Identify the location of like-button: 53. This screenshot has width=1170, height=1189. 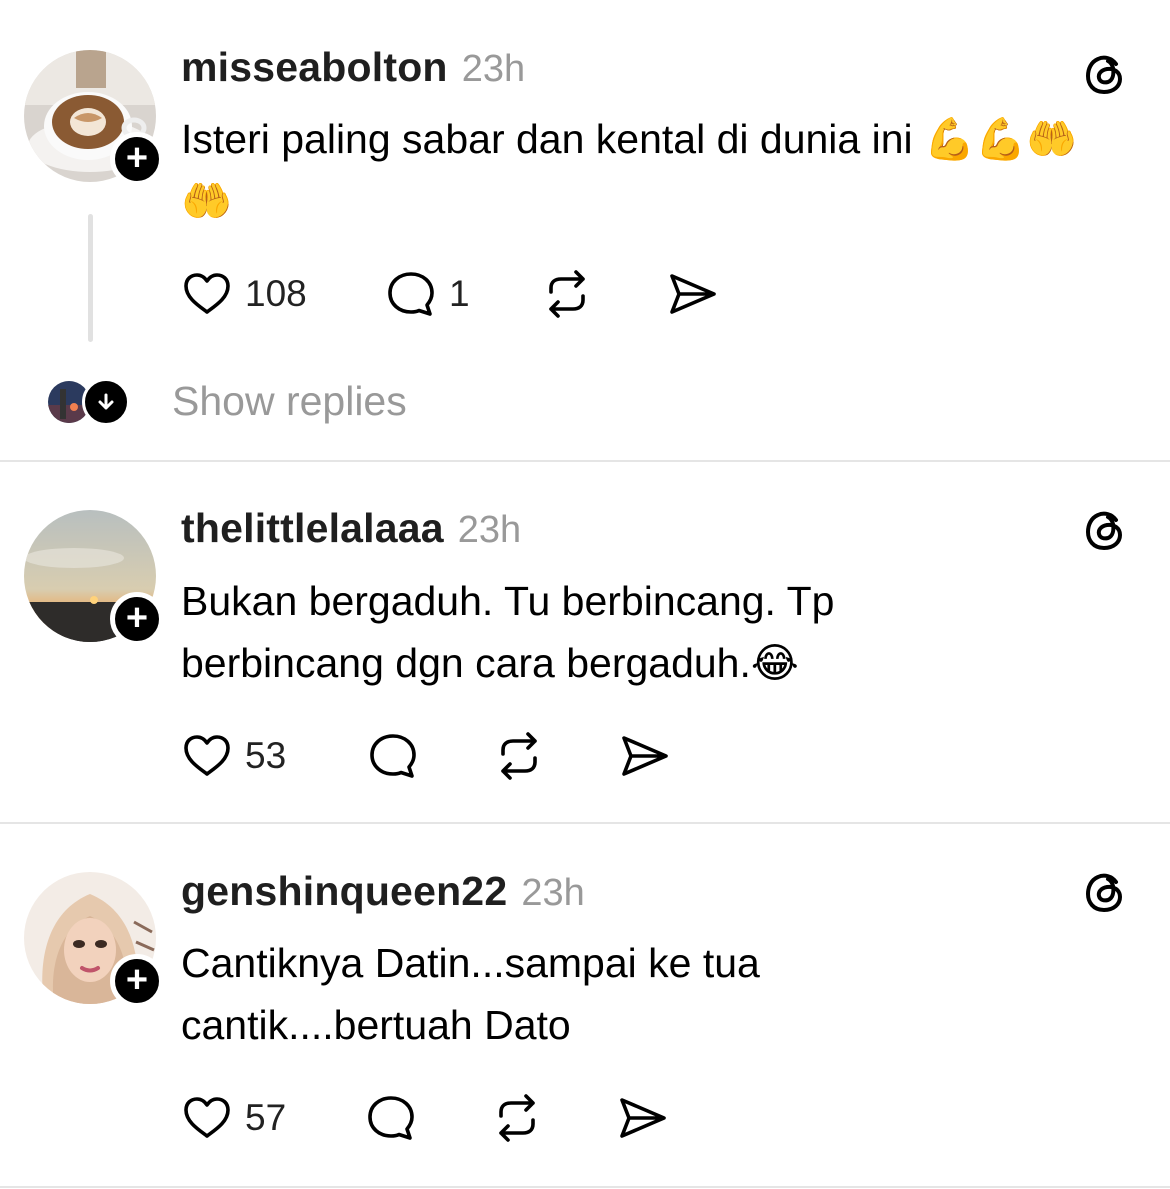
(233, 756).